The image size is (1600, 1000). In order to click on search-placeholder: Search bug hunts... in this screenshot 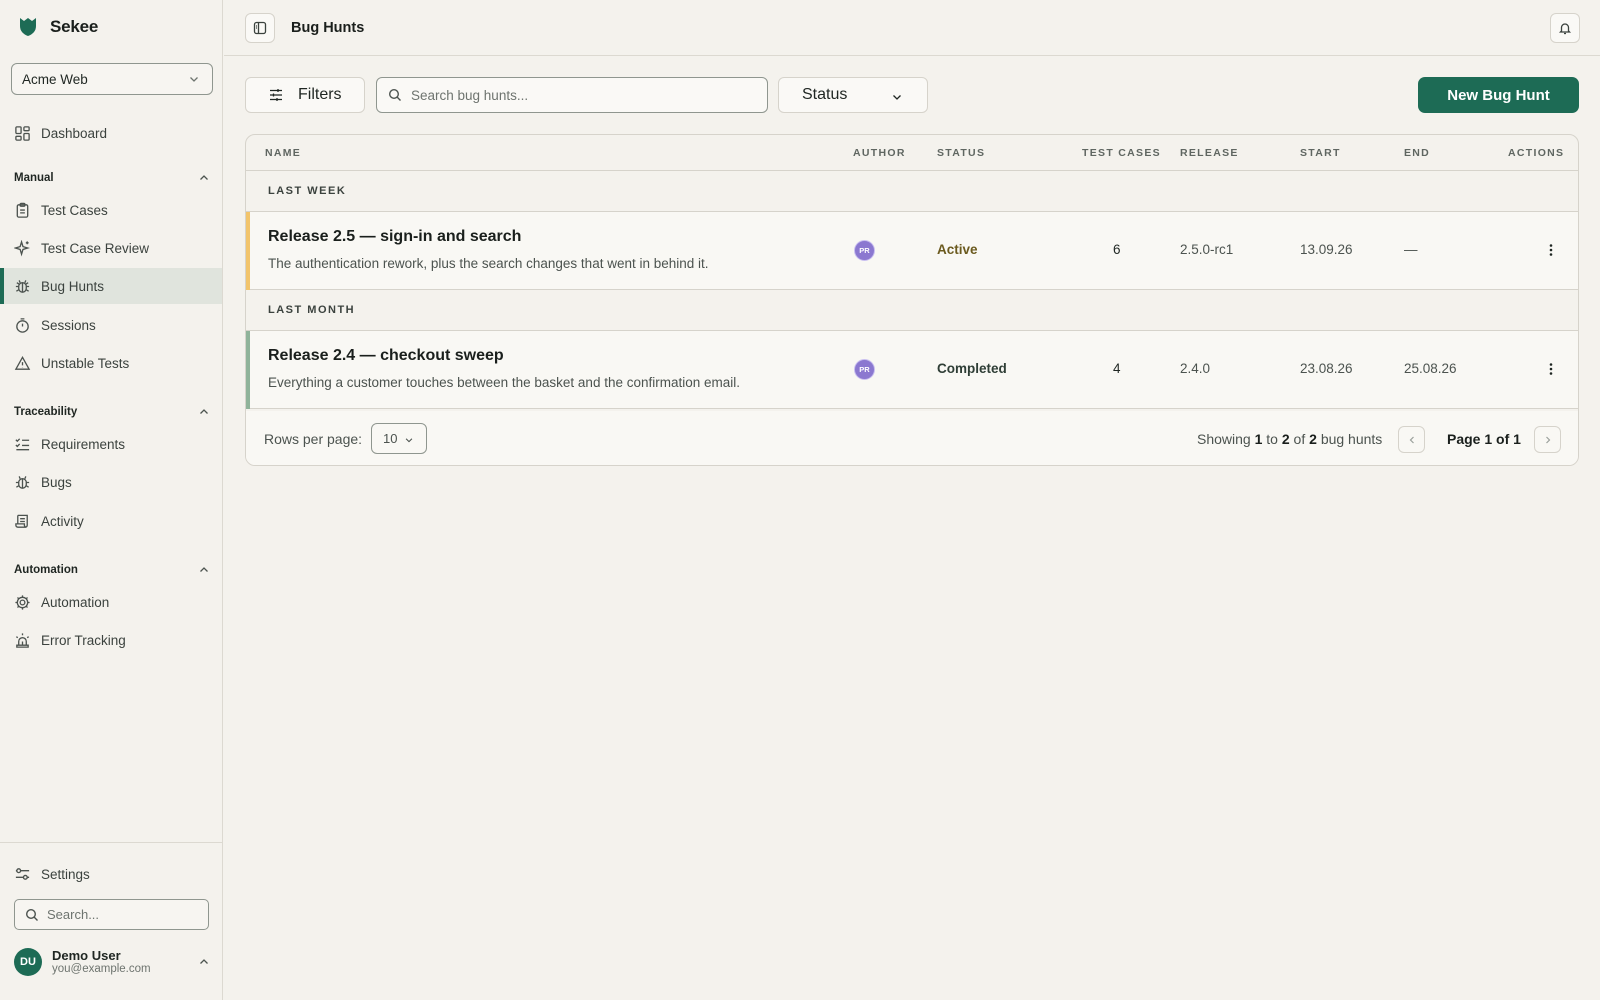, I will do `click(470, 95)`.